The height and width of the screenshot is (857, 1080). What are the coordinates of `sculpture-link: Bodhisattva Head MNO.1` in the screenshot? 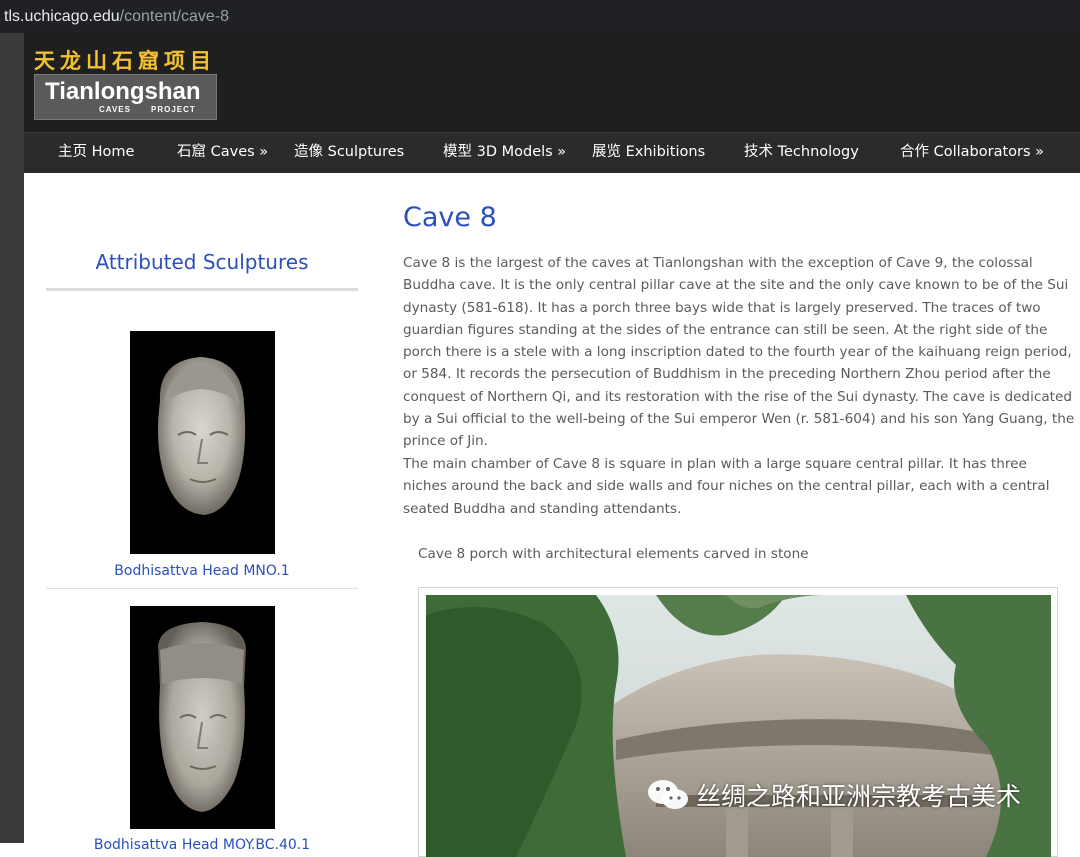 It's located at (202, 571).